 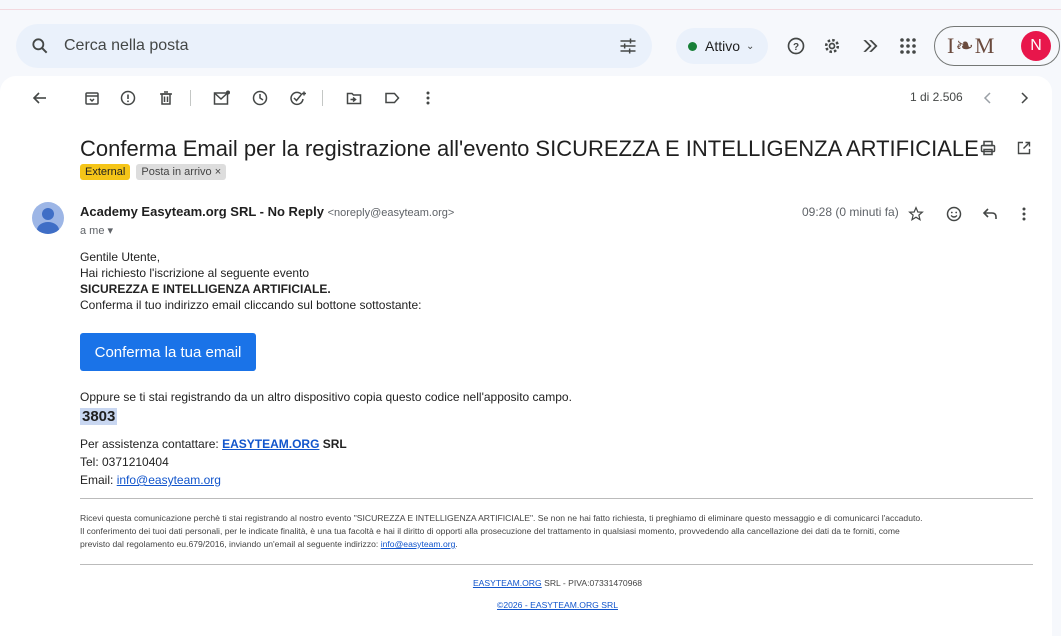 What do you see at coordinates (354, 98) in the screenshot?
I see `move-to-folder-icon` at bounding box center [354, 98].